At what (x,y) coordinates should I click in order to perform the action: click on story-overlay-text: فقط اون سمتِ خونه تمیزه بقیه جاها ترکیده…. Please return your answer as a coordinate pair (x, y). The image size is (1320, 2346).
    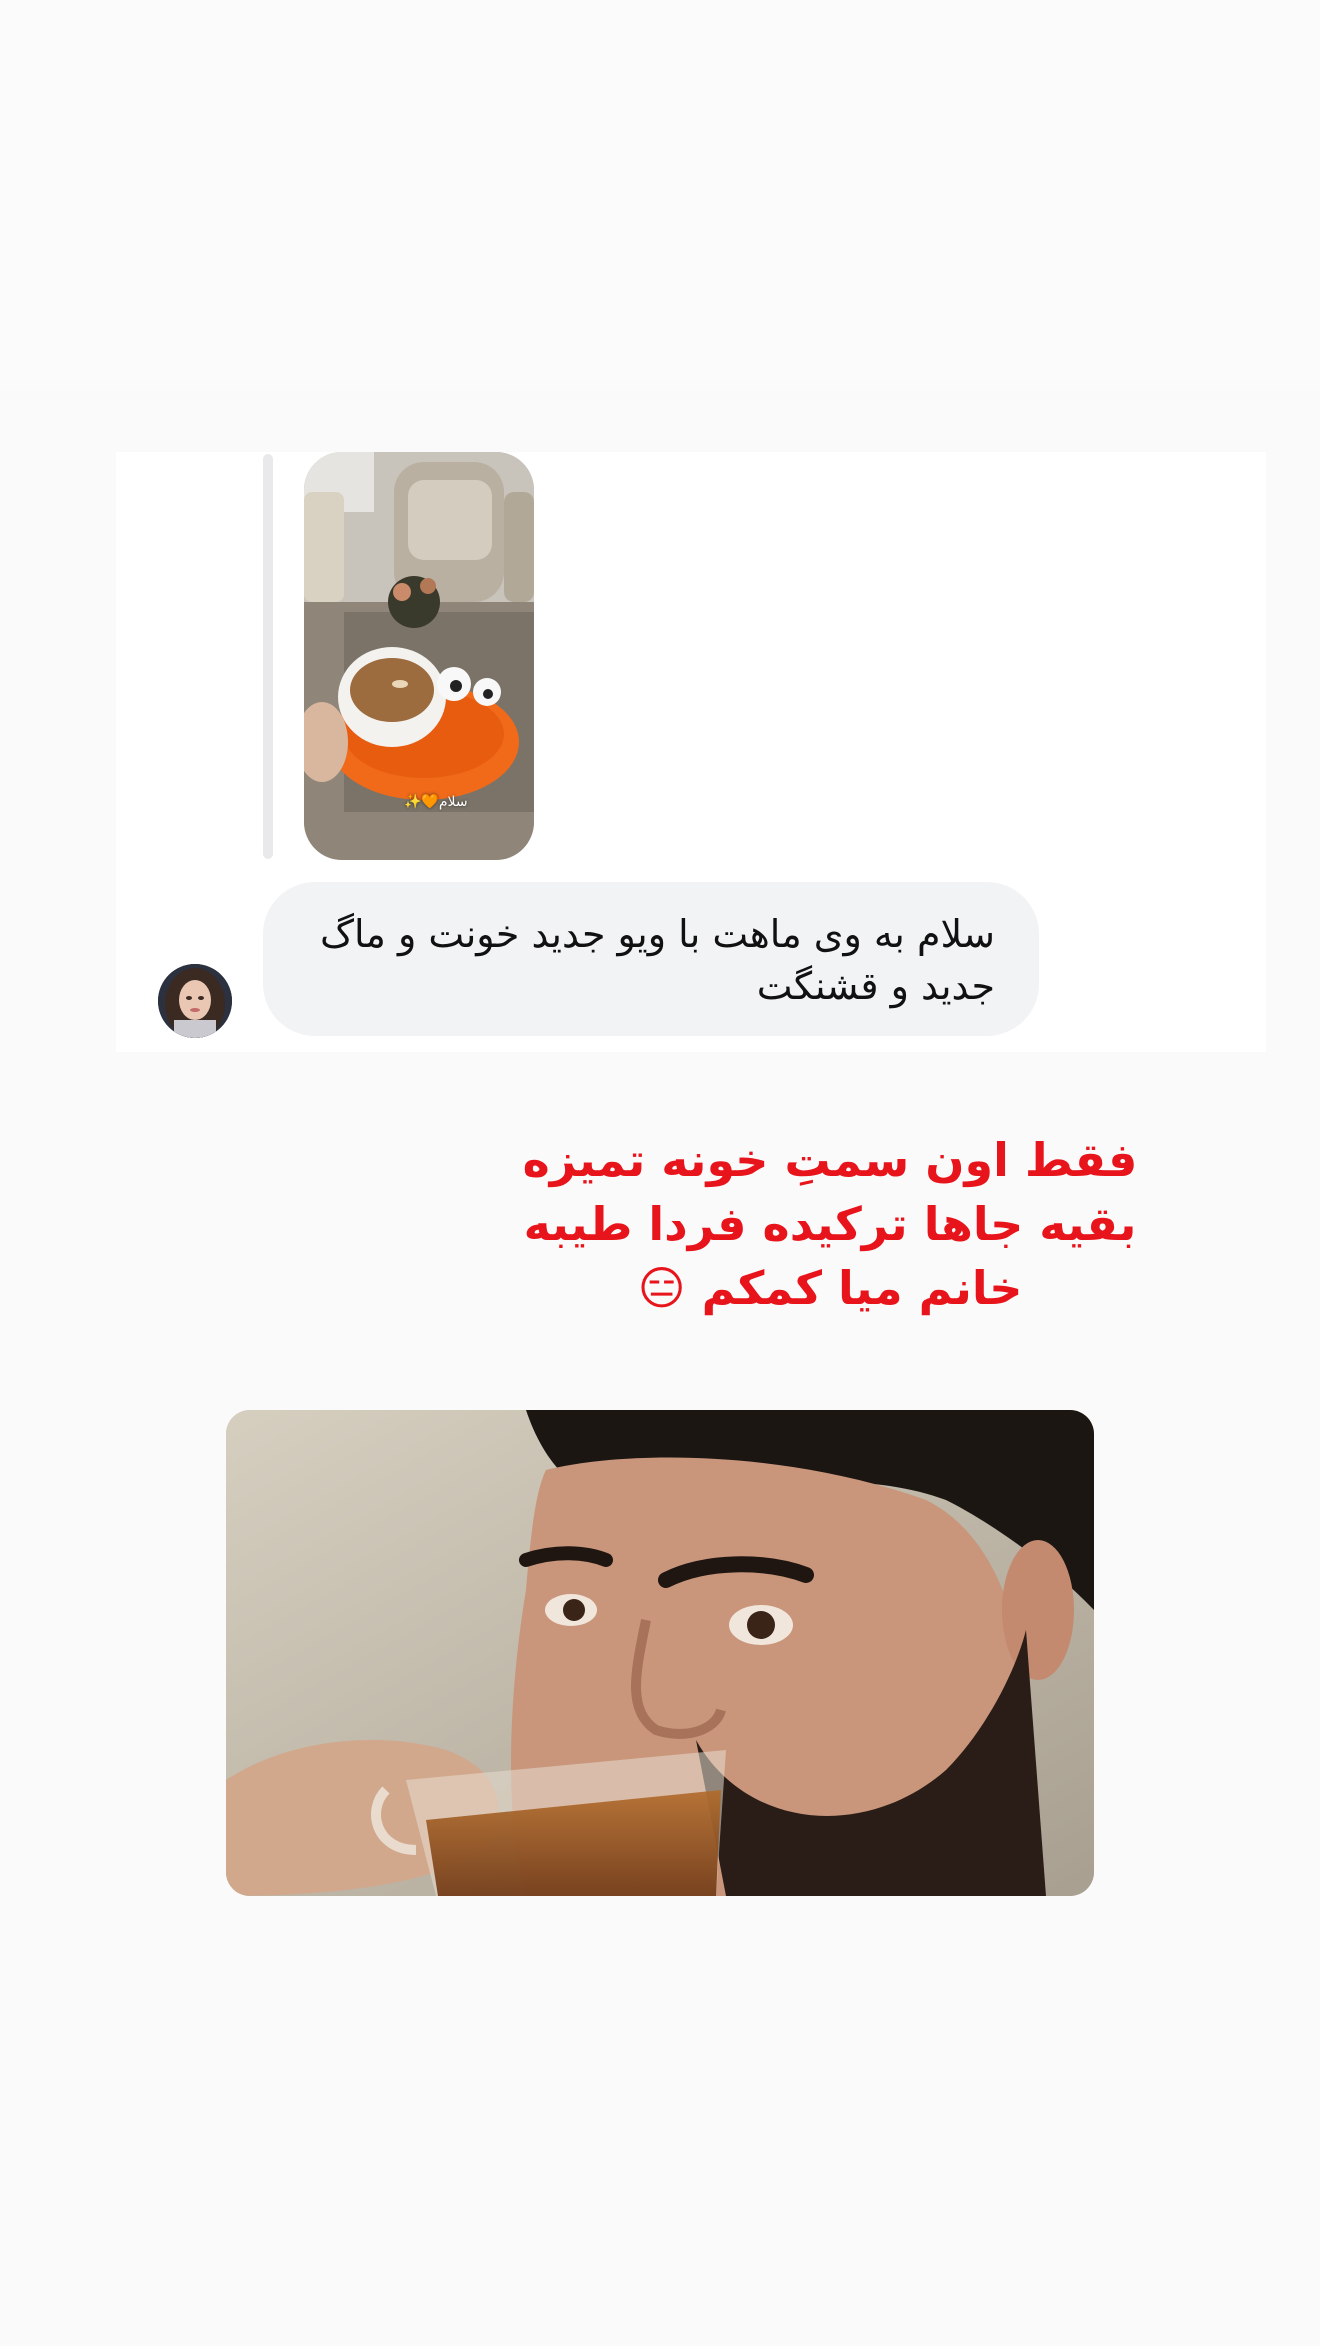
    Looking at the image, I should click on (830, 1224).